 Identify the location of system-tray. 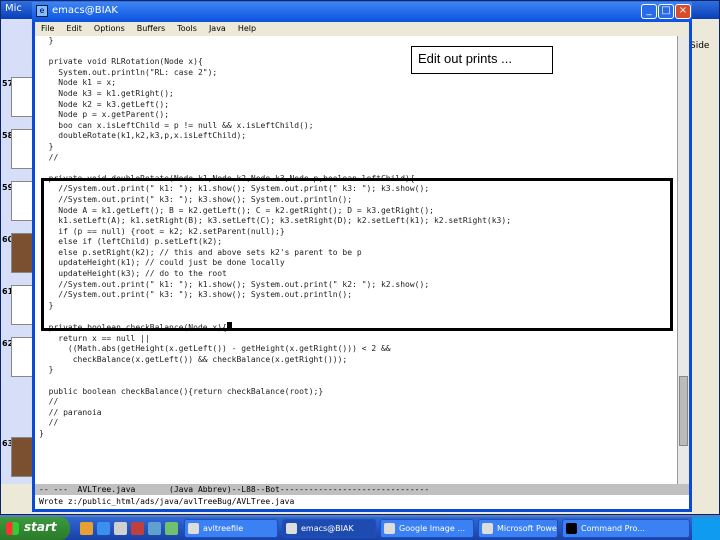
(706, 528).